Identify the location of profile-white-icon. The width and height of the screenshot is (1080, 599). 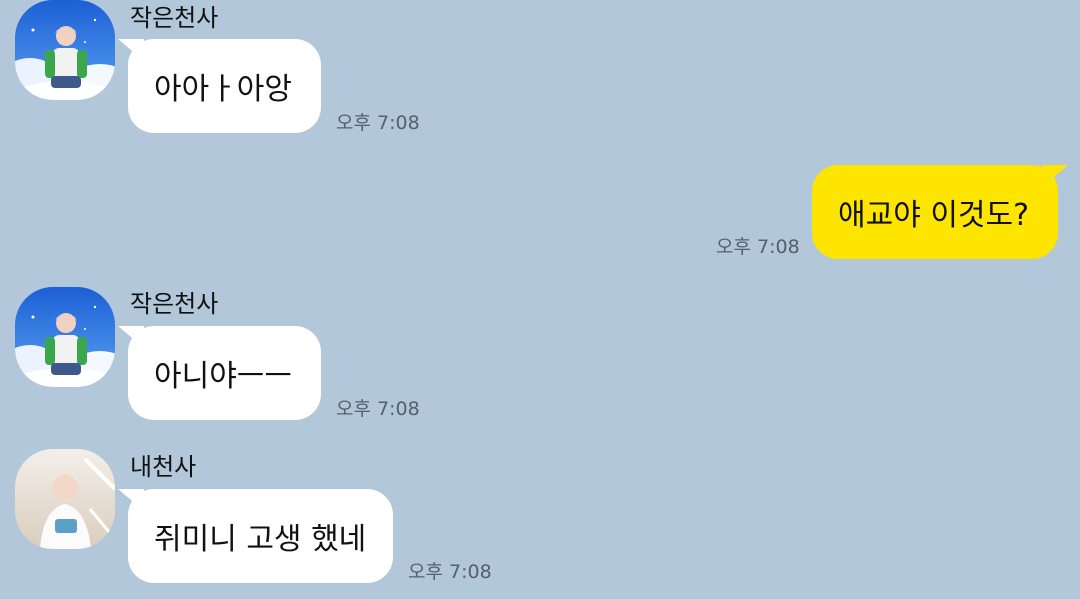
(65, 499).